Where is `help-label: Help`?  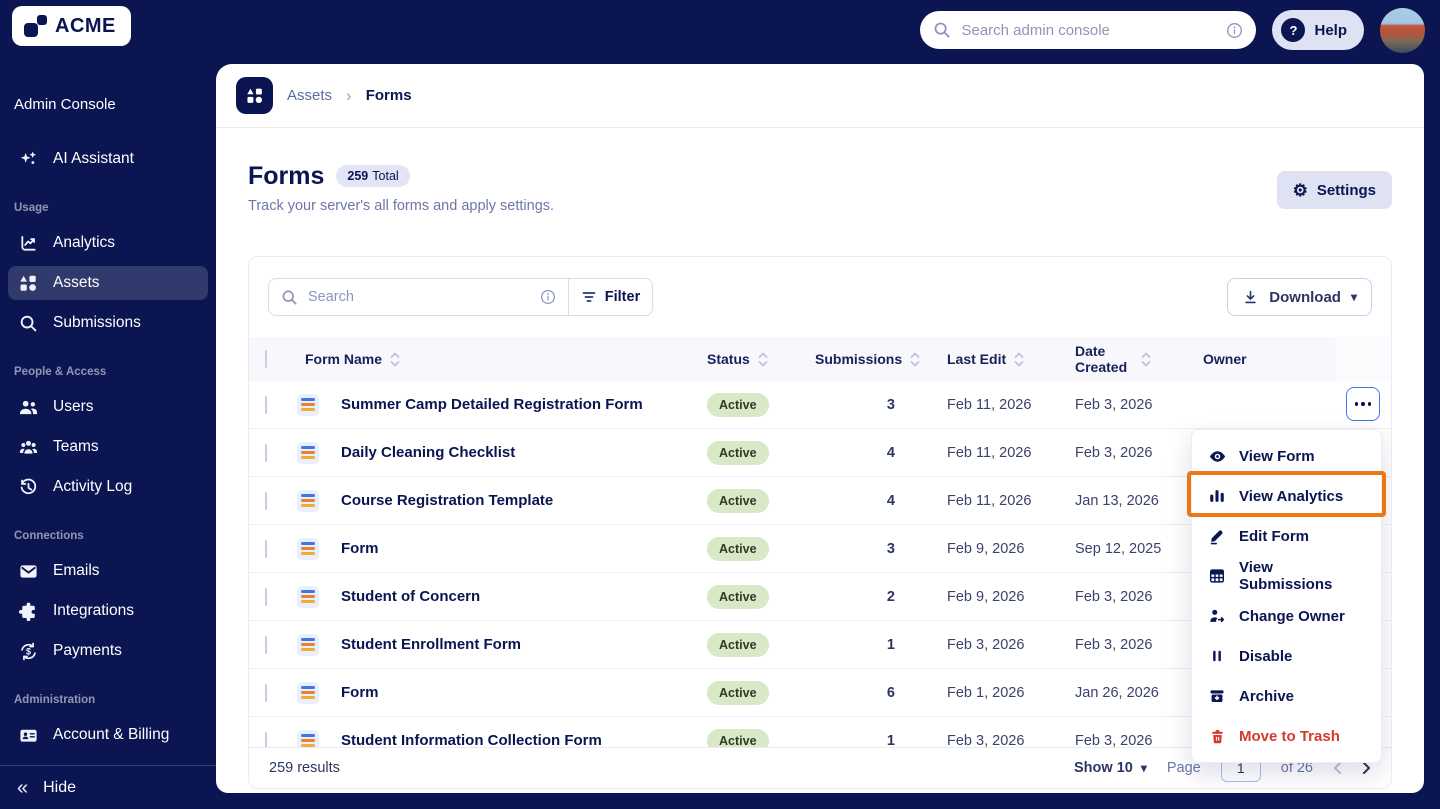
help-label: Help is located at coordinates (1330, 30).